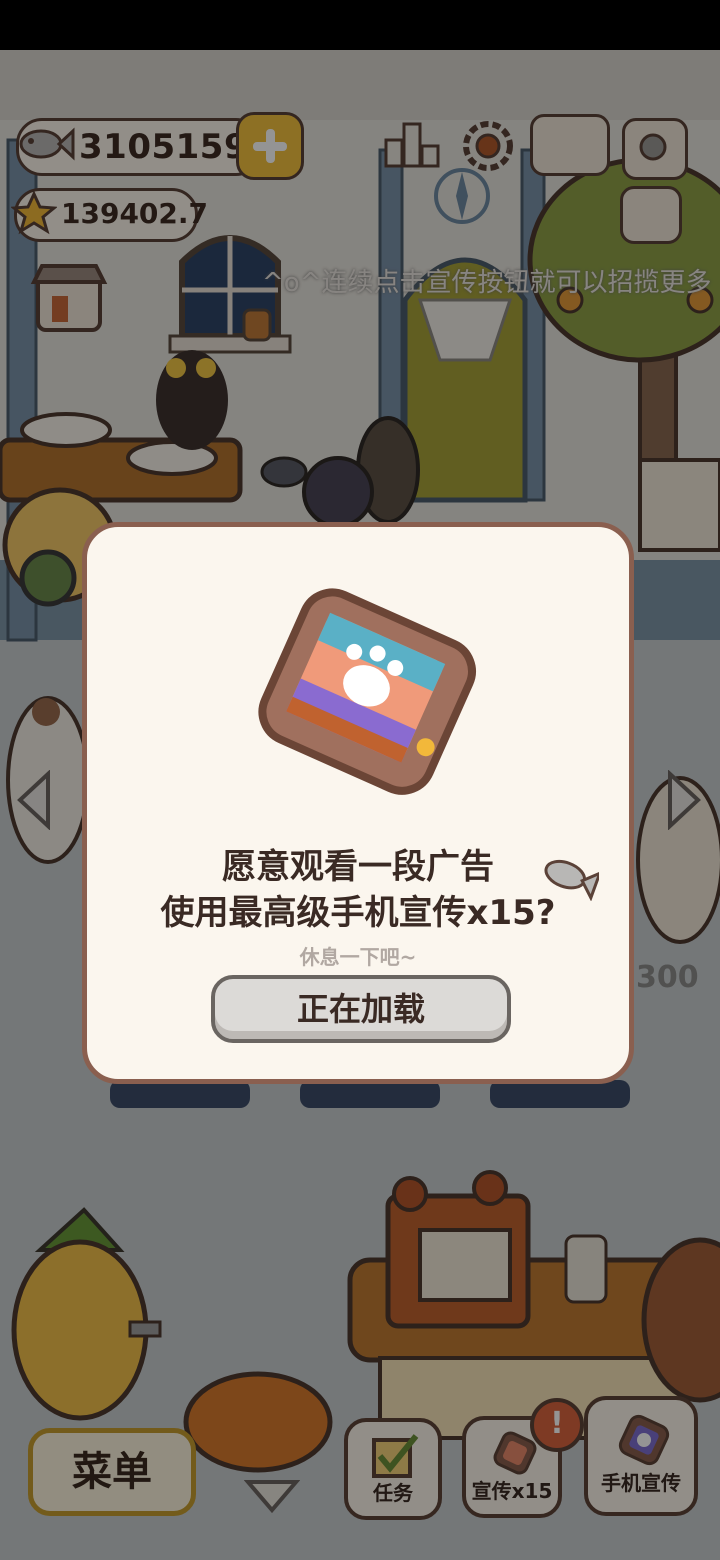 The image size is (720, 1560). Describe the element at coordinates (571, 880) in the screenshot. I see `fish-icon` at that location.